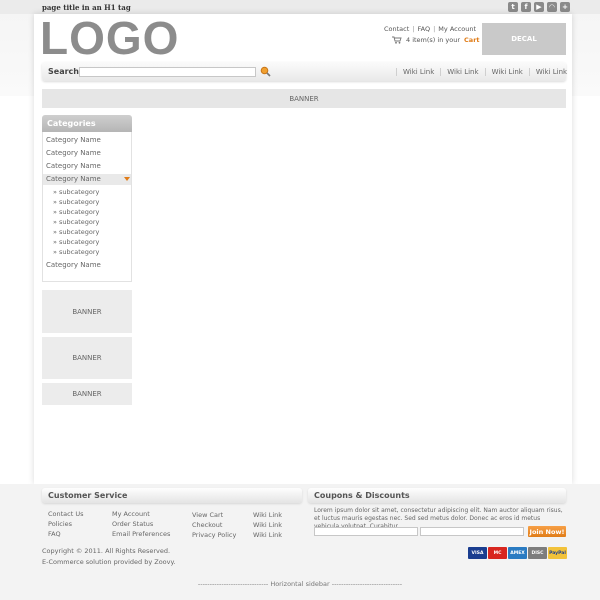 This screenshot has width=600, height=600. What do you see at coordinates (63, 71) in the screenshot?
I see `search-label: Search` at bounding box center [63, 71].